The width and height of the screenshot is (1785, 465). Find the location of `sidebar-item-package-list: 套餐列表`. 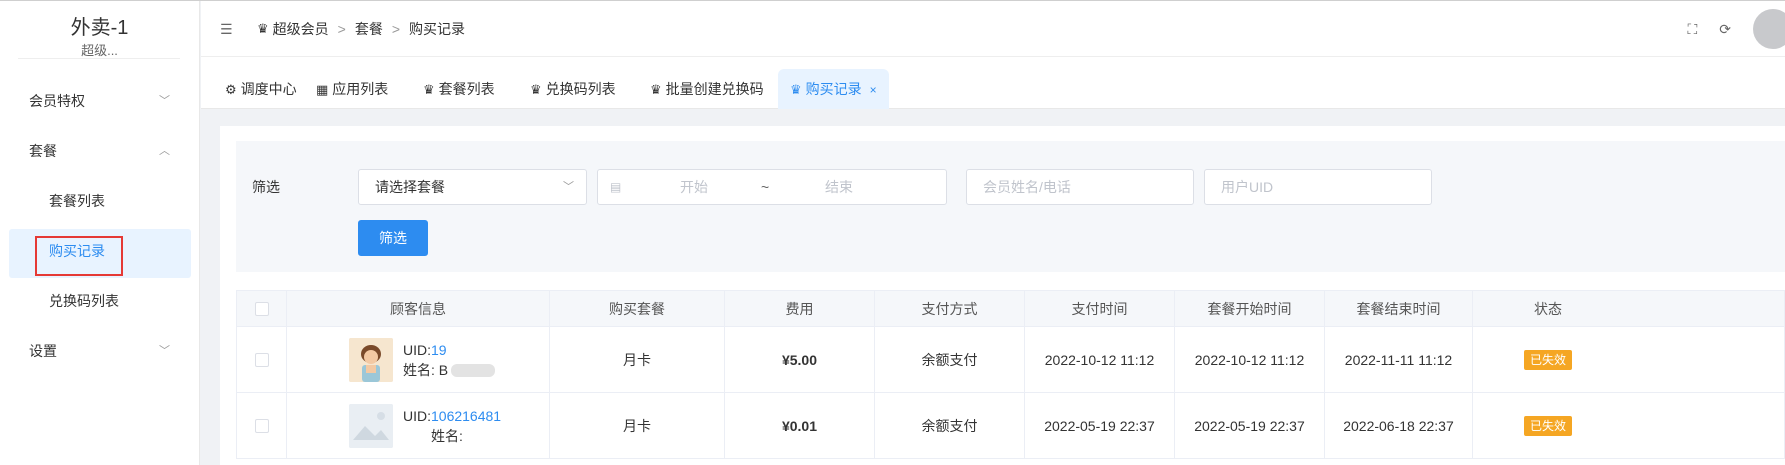

sidebar-item-package-list: 套餐列表 is located at coordinates (100, 201).